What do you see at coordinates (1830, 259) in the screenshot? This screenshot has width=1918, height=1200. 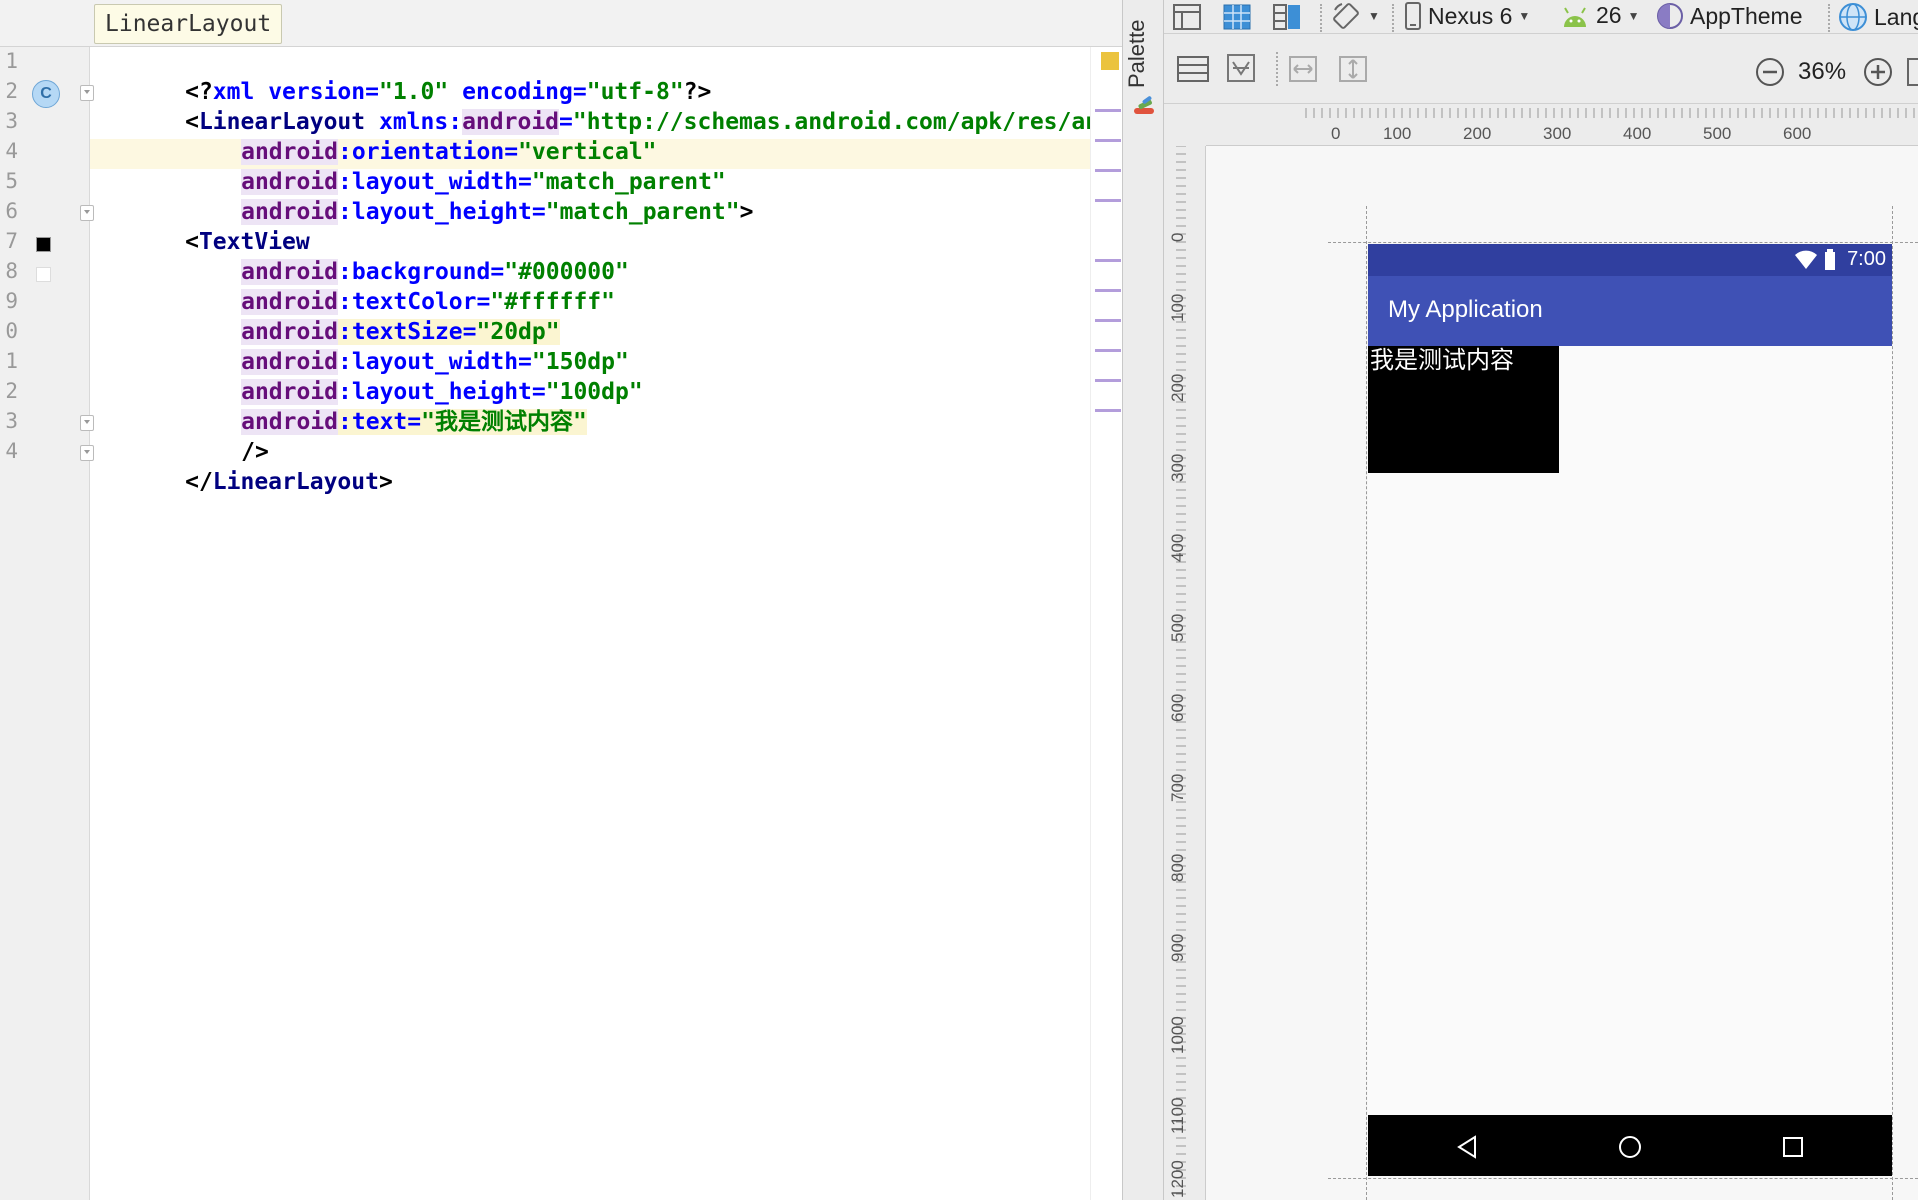 I see `battery-icon` at bounding box center [1830, 259].